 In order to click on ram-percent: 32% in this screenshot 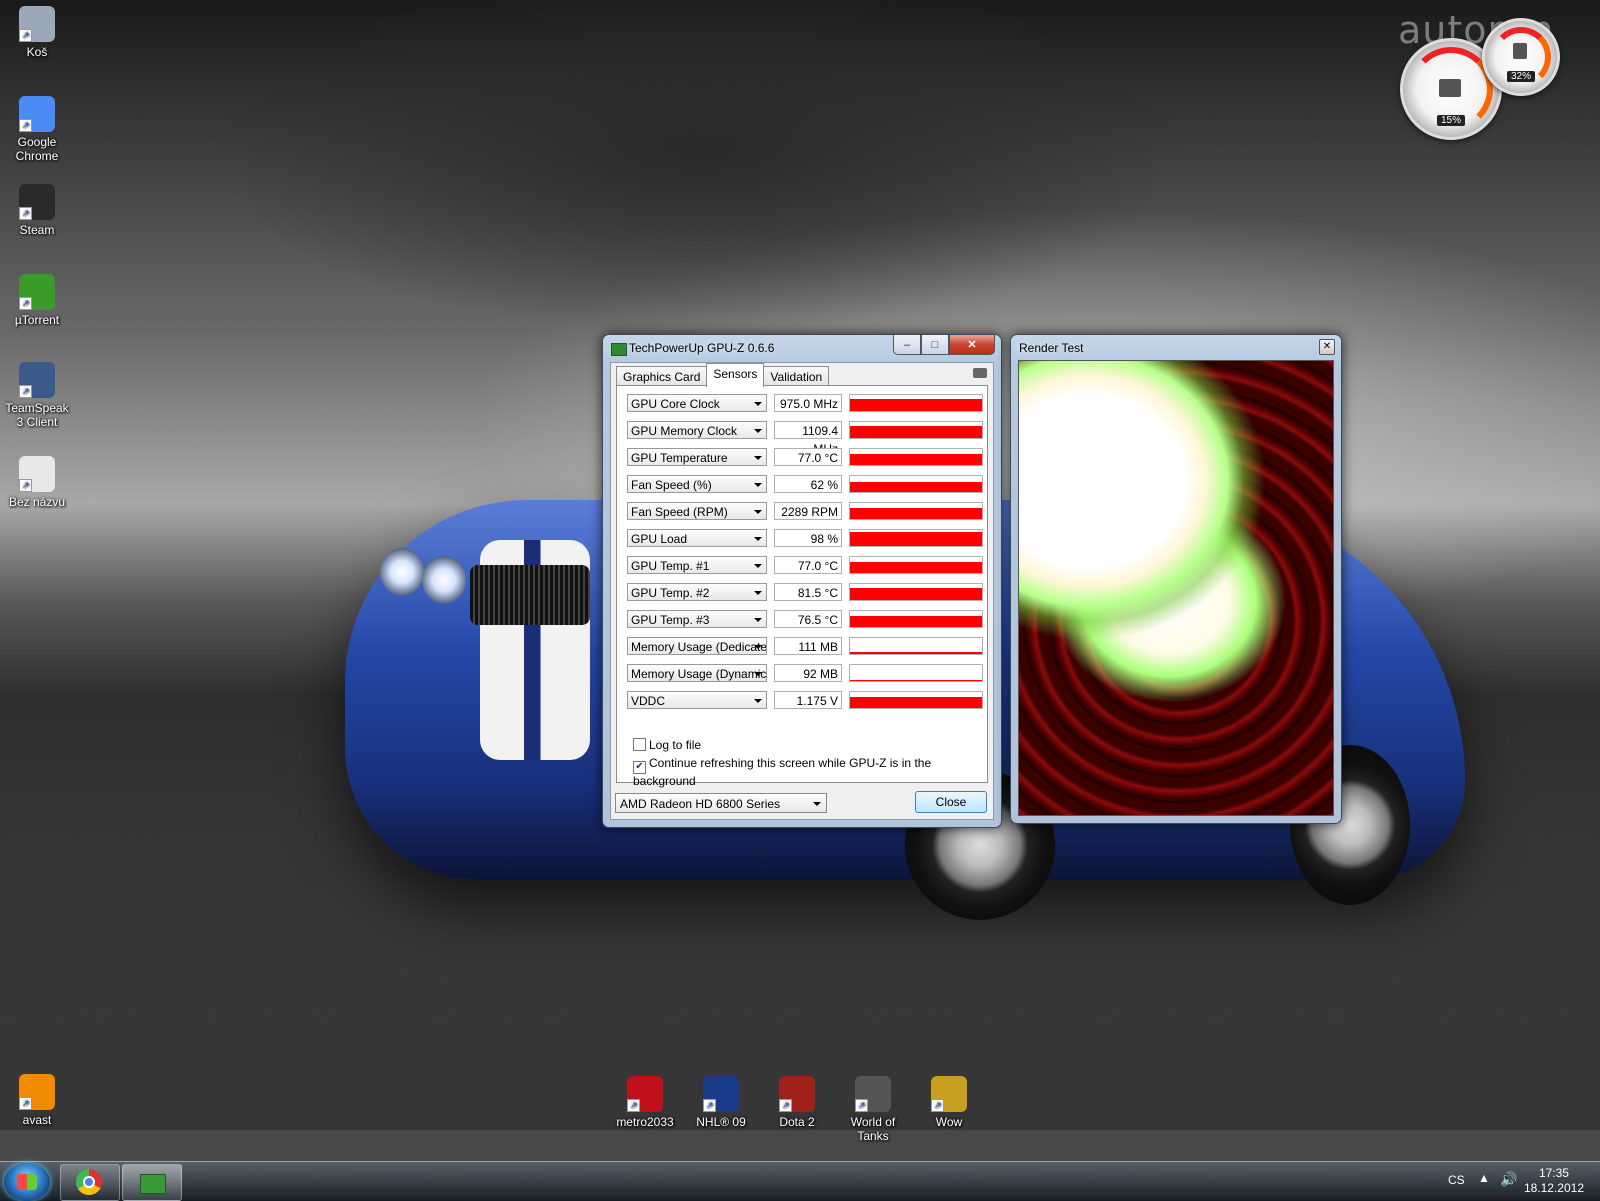, I will do `click(1521, 76)`.